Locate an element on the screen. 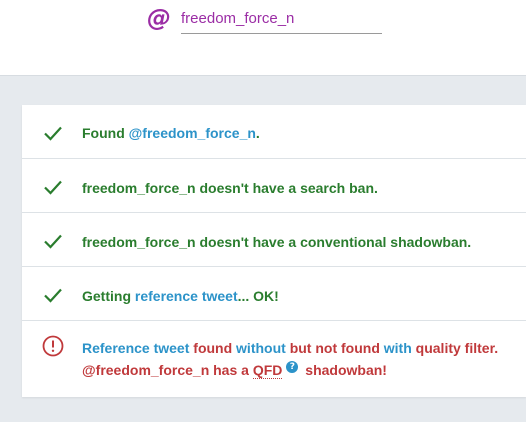 This screenshot has width=526, height=422. help-icon: ? is located at coordinates (292, 367).